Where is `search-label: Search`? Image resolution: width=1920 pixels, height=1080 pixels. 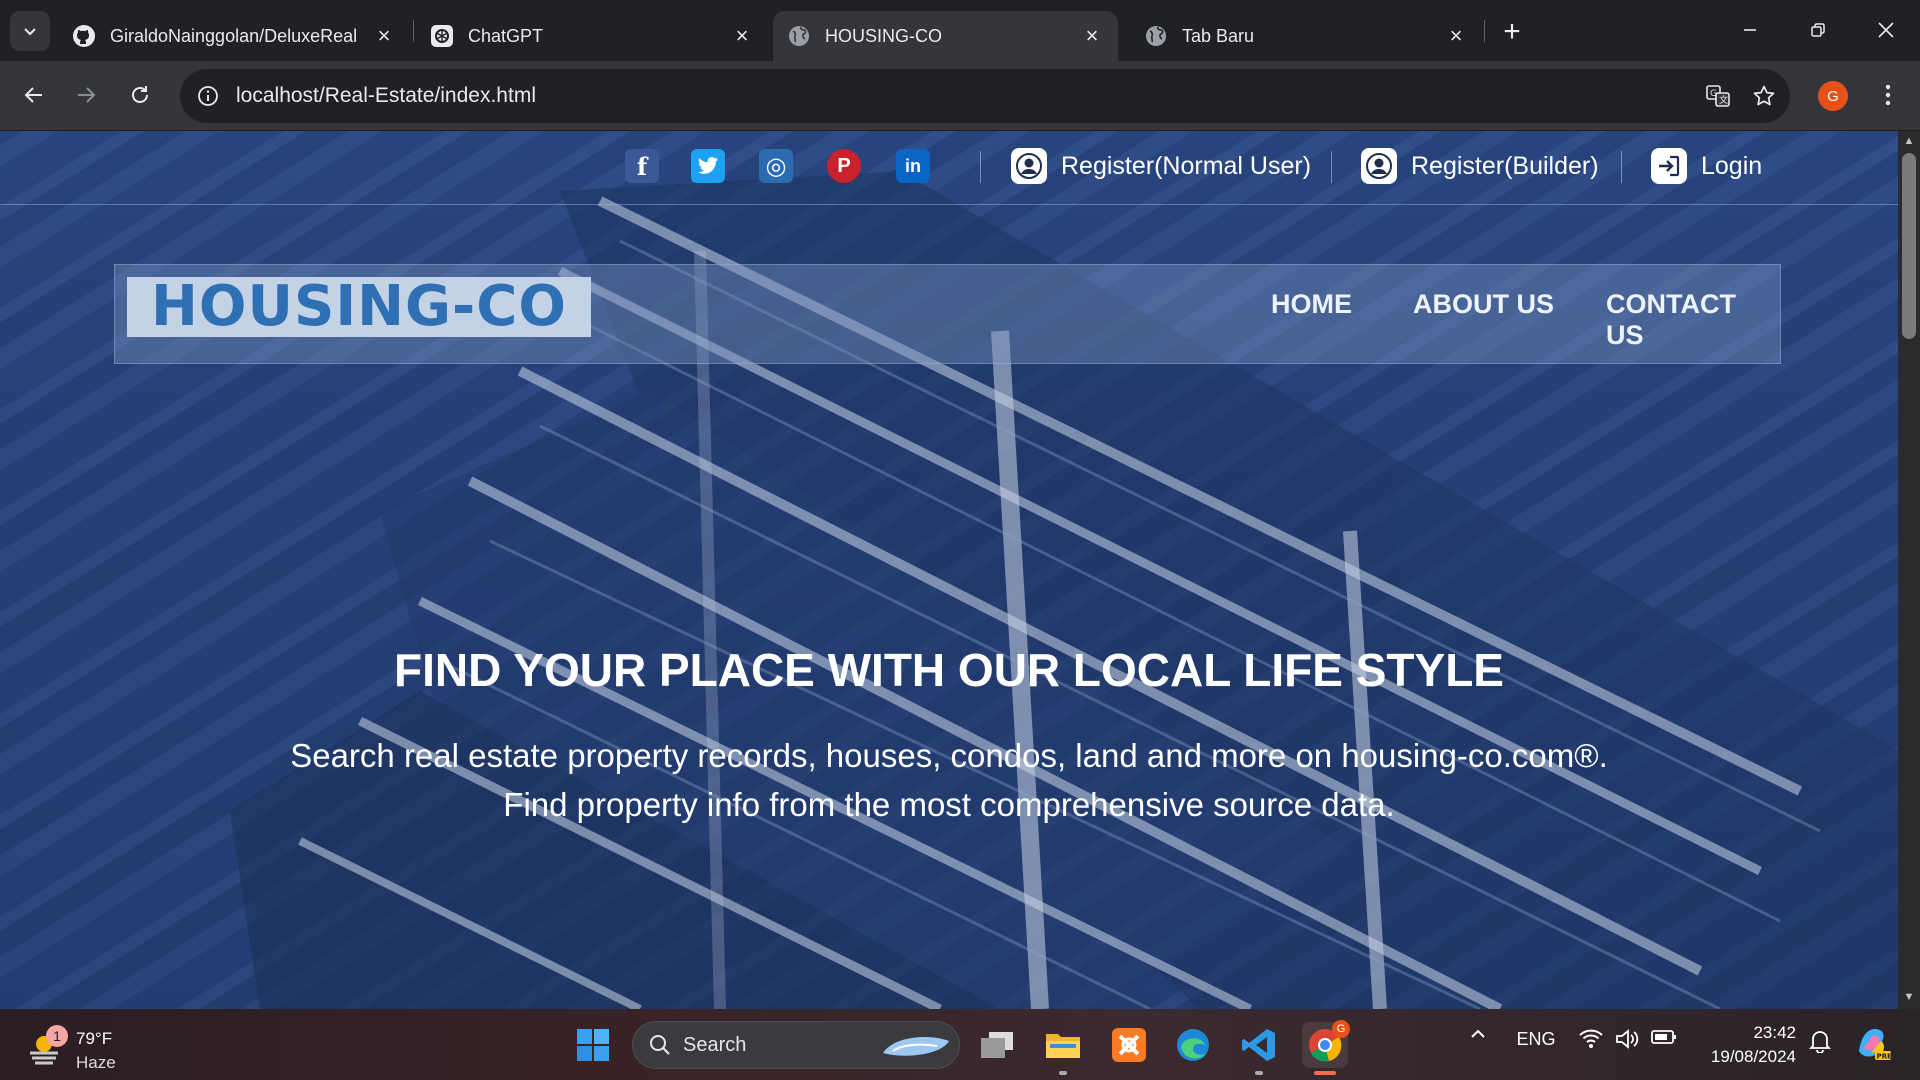 search-label: Search is located at coordinates (715, 1044).